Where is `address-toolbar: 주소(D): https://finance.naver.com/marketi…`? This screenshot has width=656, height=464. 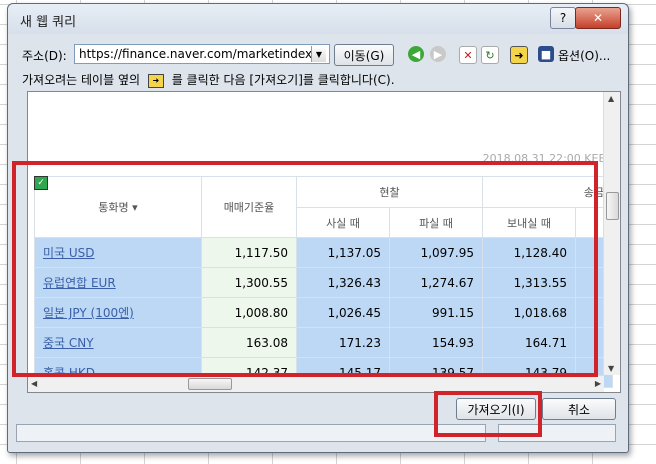
address-toolbar: 주소(D): https://finance.naver.com/marketi… is located at coordinates (322, 55).